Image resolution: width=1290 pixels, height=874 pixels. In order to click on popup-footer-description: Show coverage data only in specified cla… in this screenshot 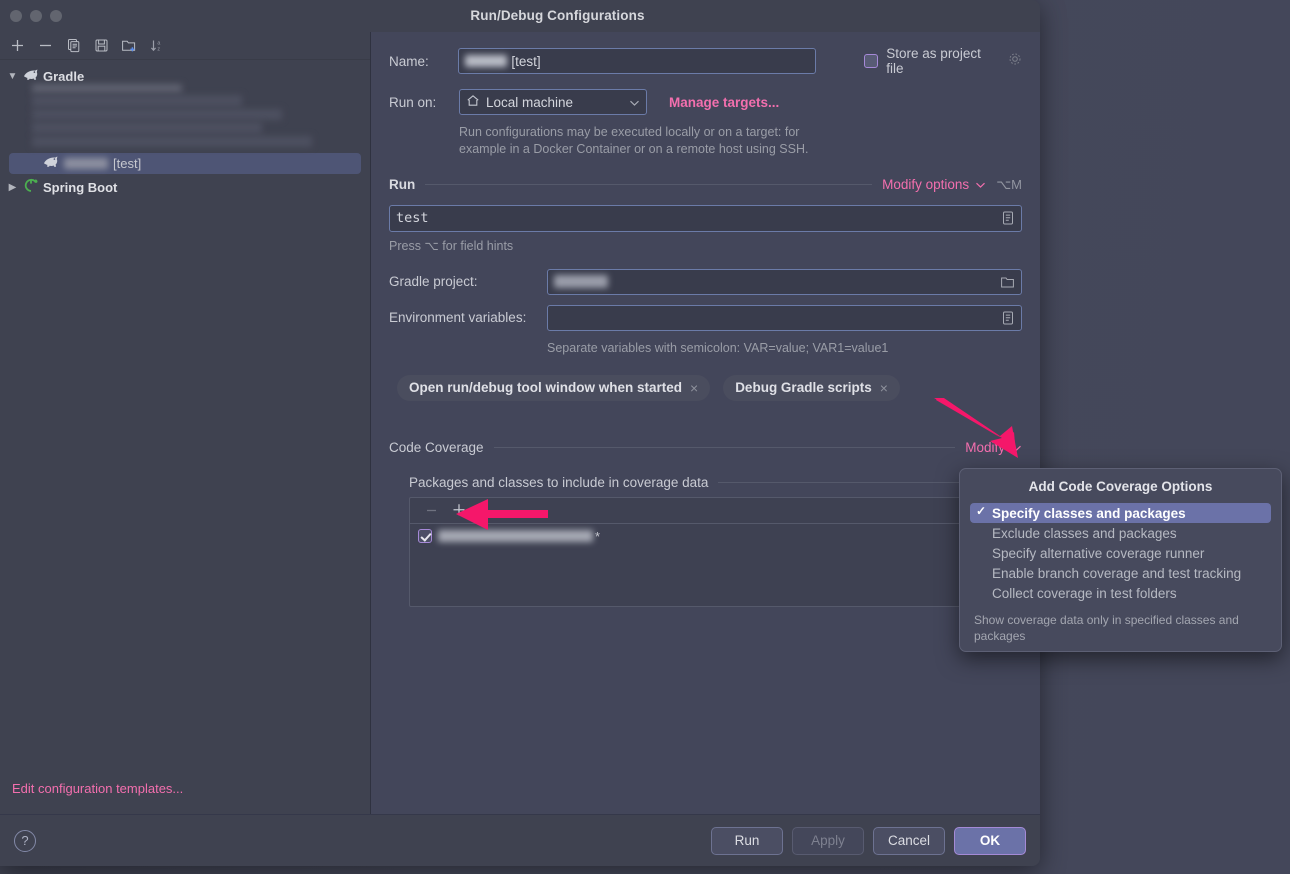, I will do `click(1106, 628)`.